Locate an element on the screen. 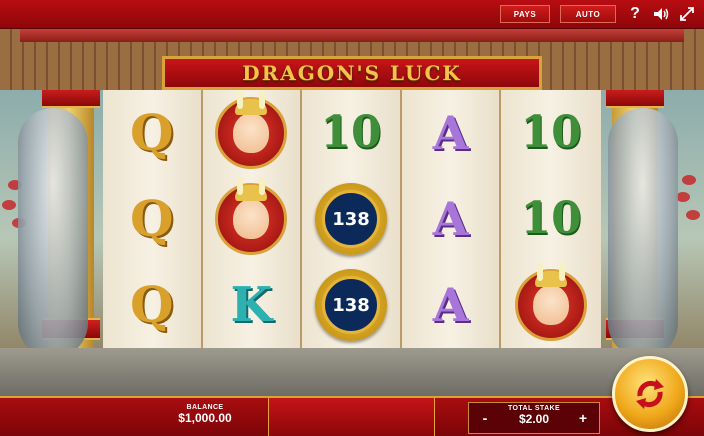  reel-4: A A A is located at coordinates (451, 219).